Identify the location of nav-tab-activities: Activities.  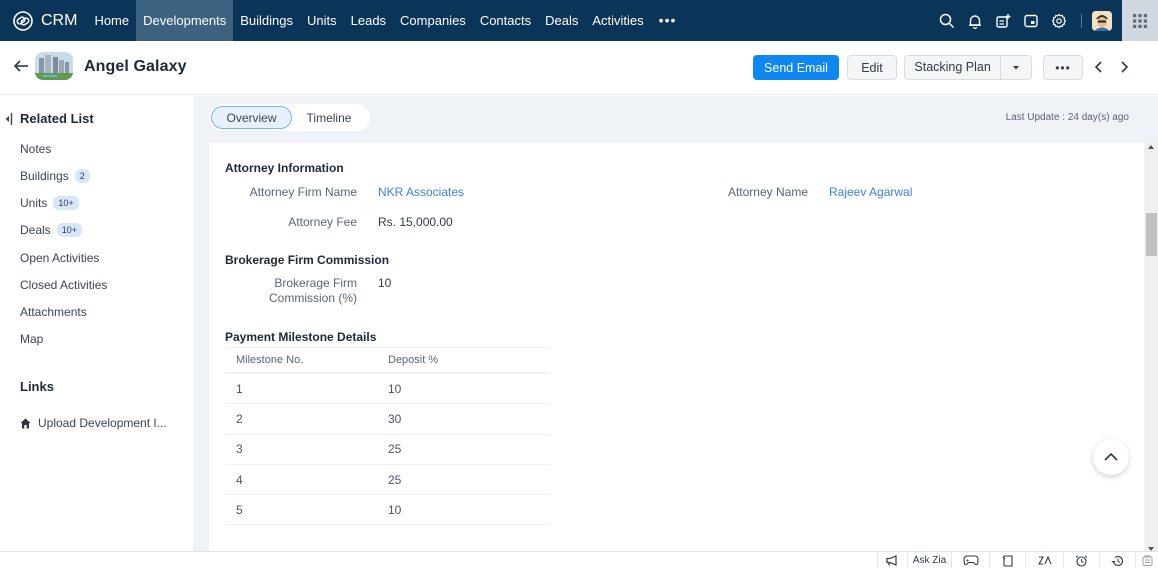
(617, 20).